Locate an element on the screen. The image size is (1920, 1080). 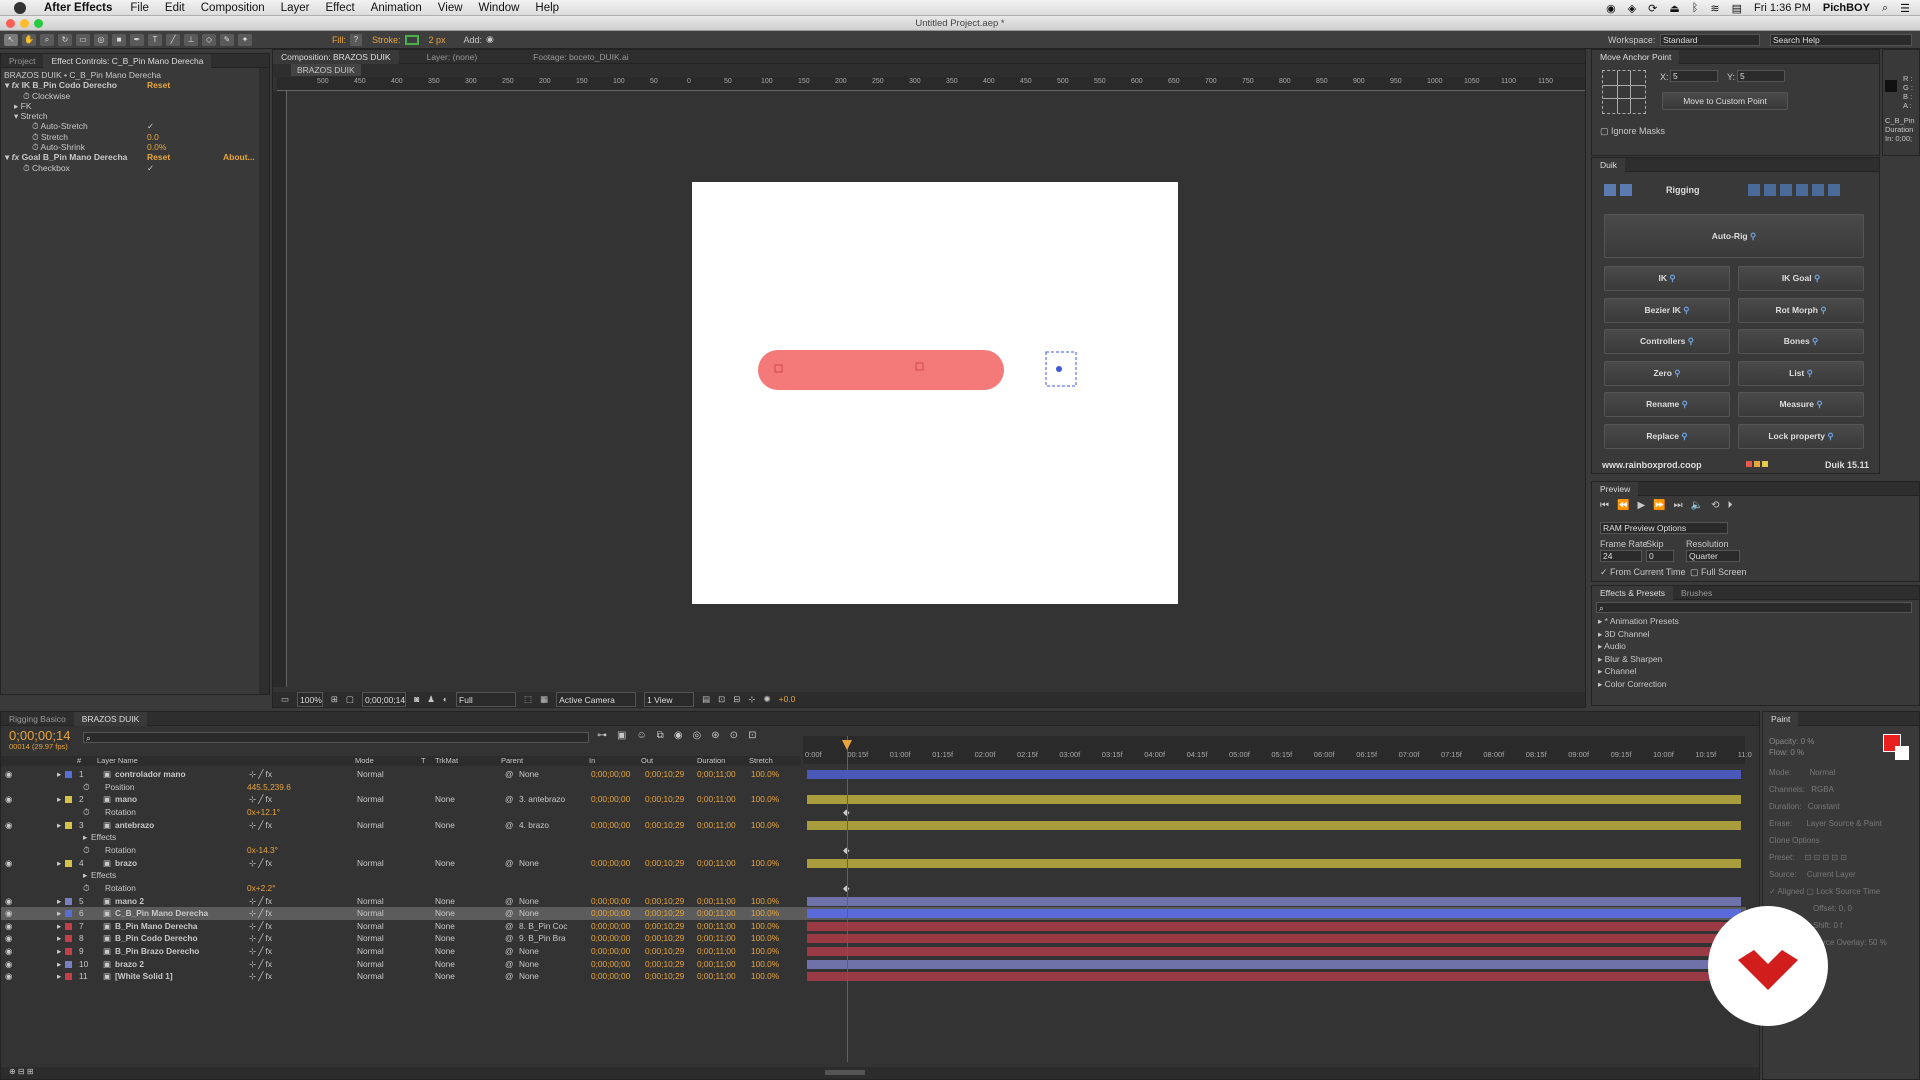
paint-mode-select: Normal is located at coordinates (1822, 772).